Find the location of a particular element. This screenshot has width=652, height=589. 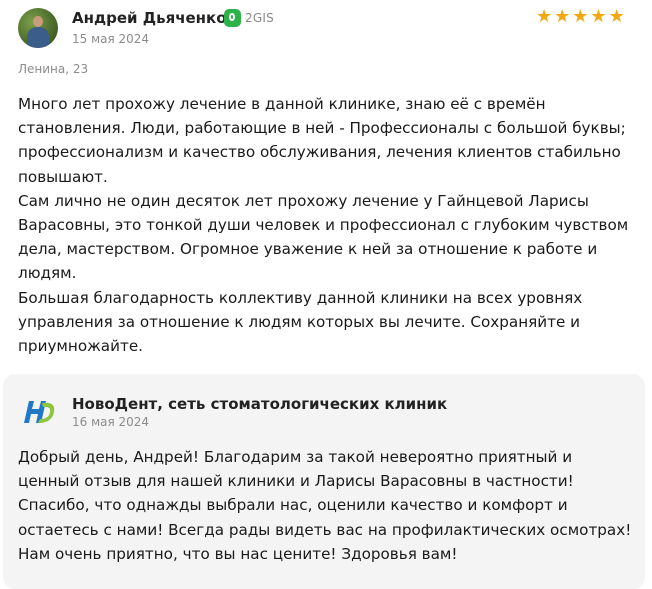

clinic-address: Ленина, 23 is located at coordinates (53, 69).